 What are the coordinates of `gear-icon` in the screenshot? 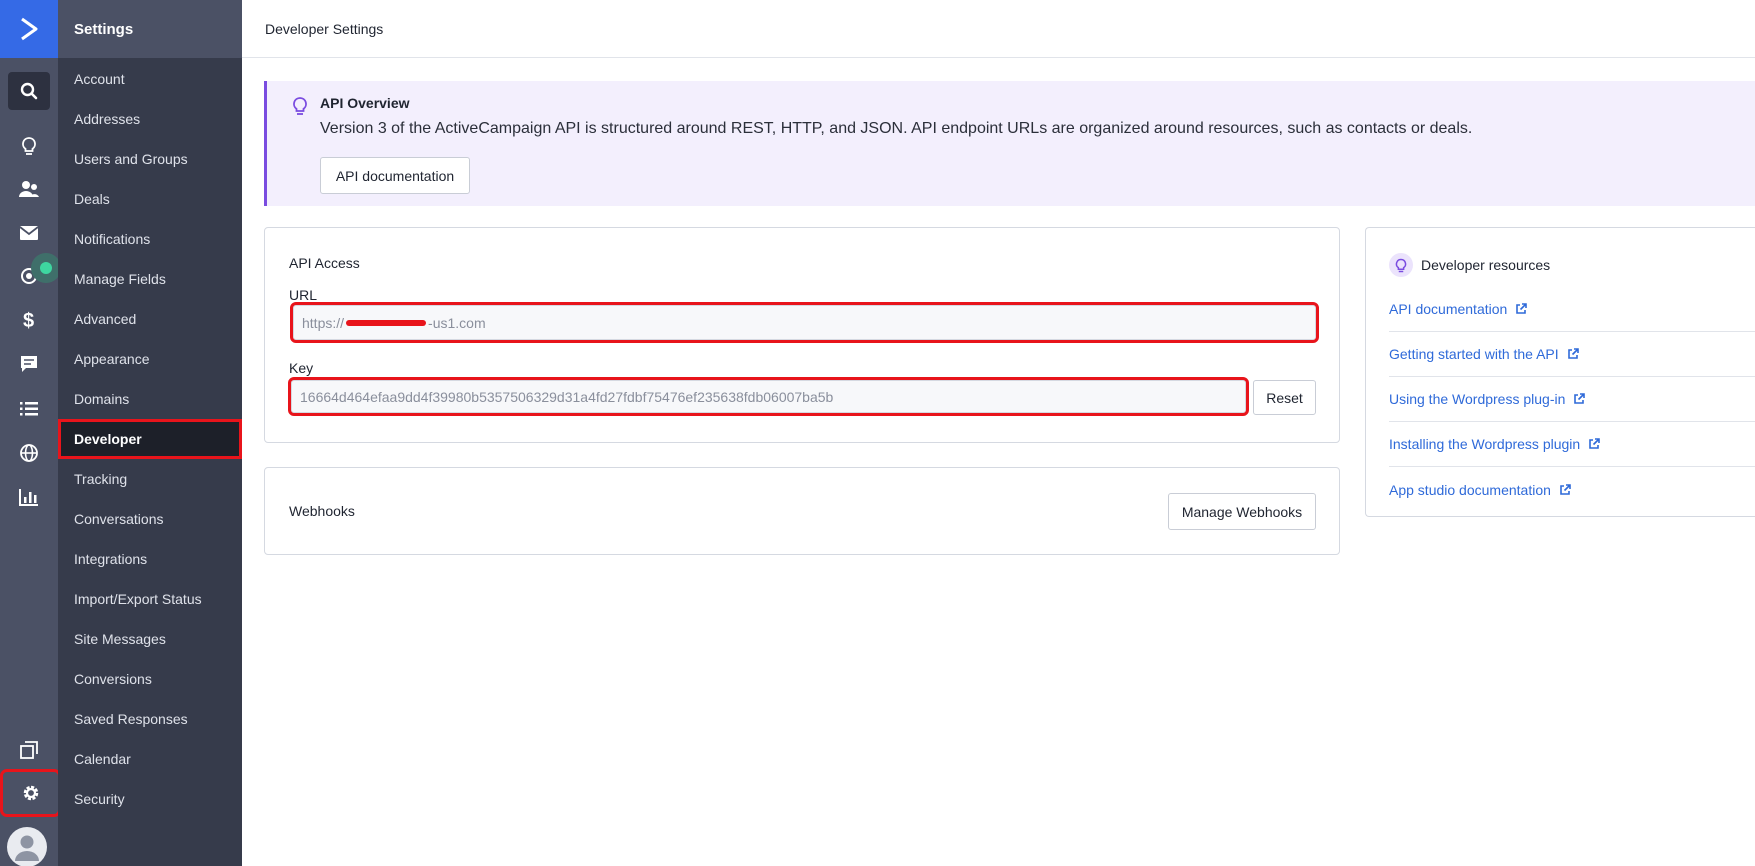 It's located at (30, 793).